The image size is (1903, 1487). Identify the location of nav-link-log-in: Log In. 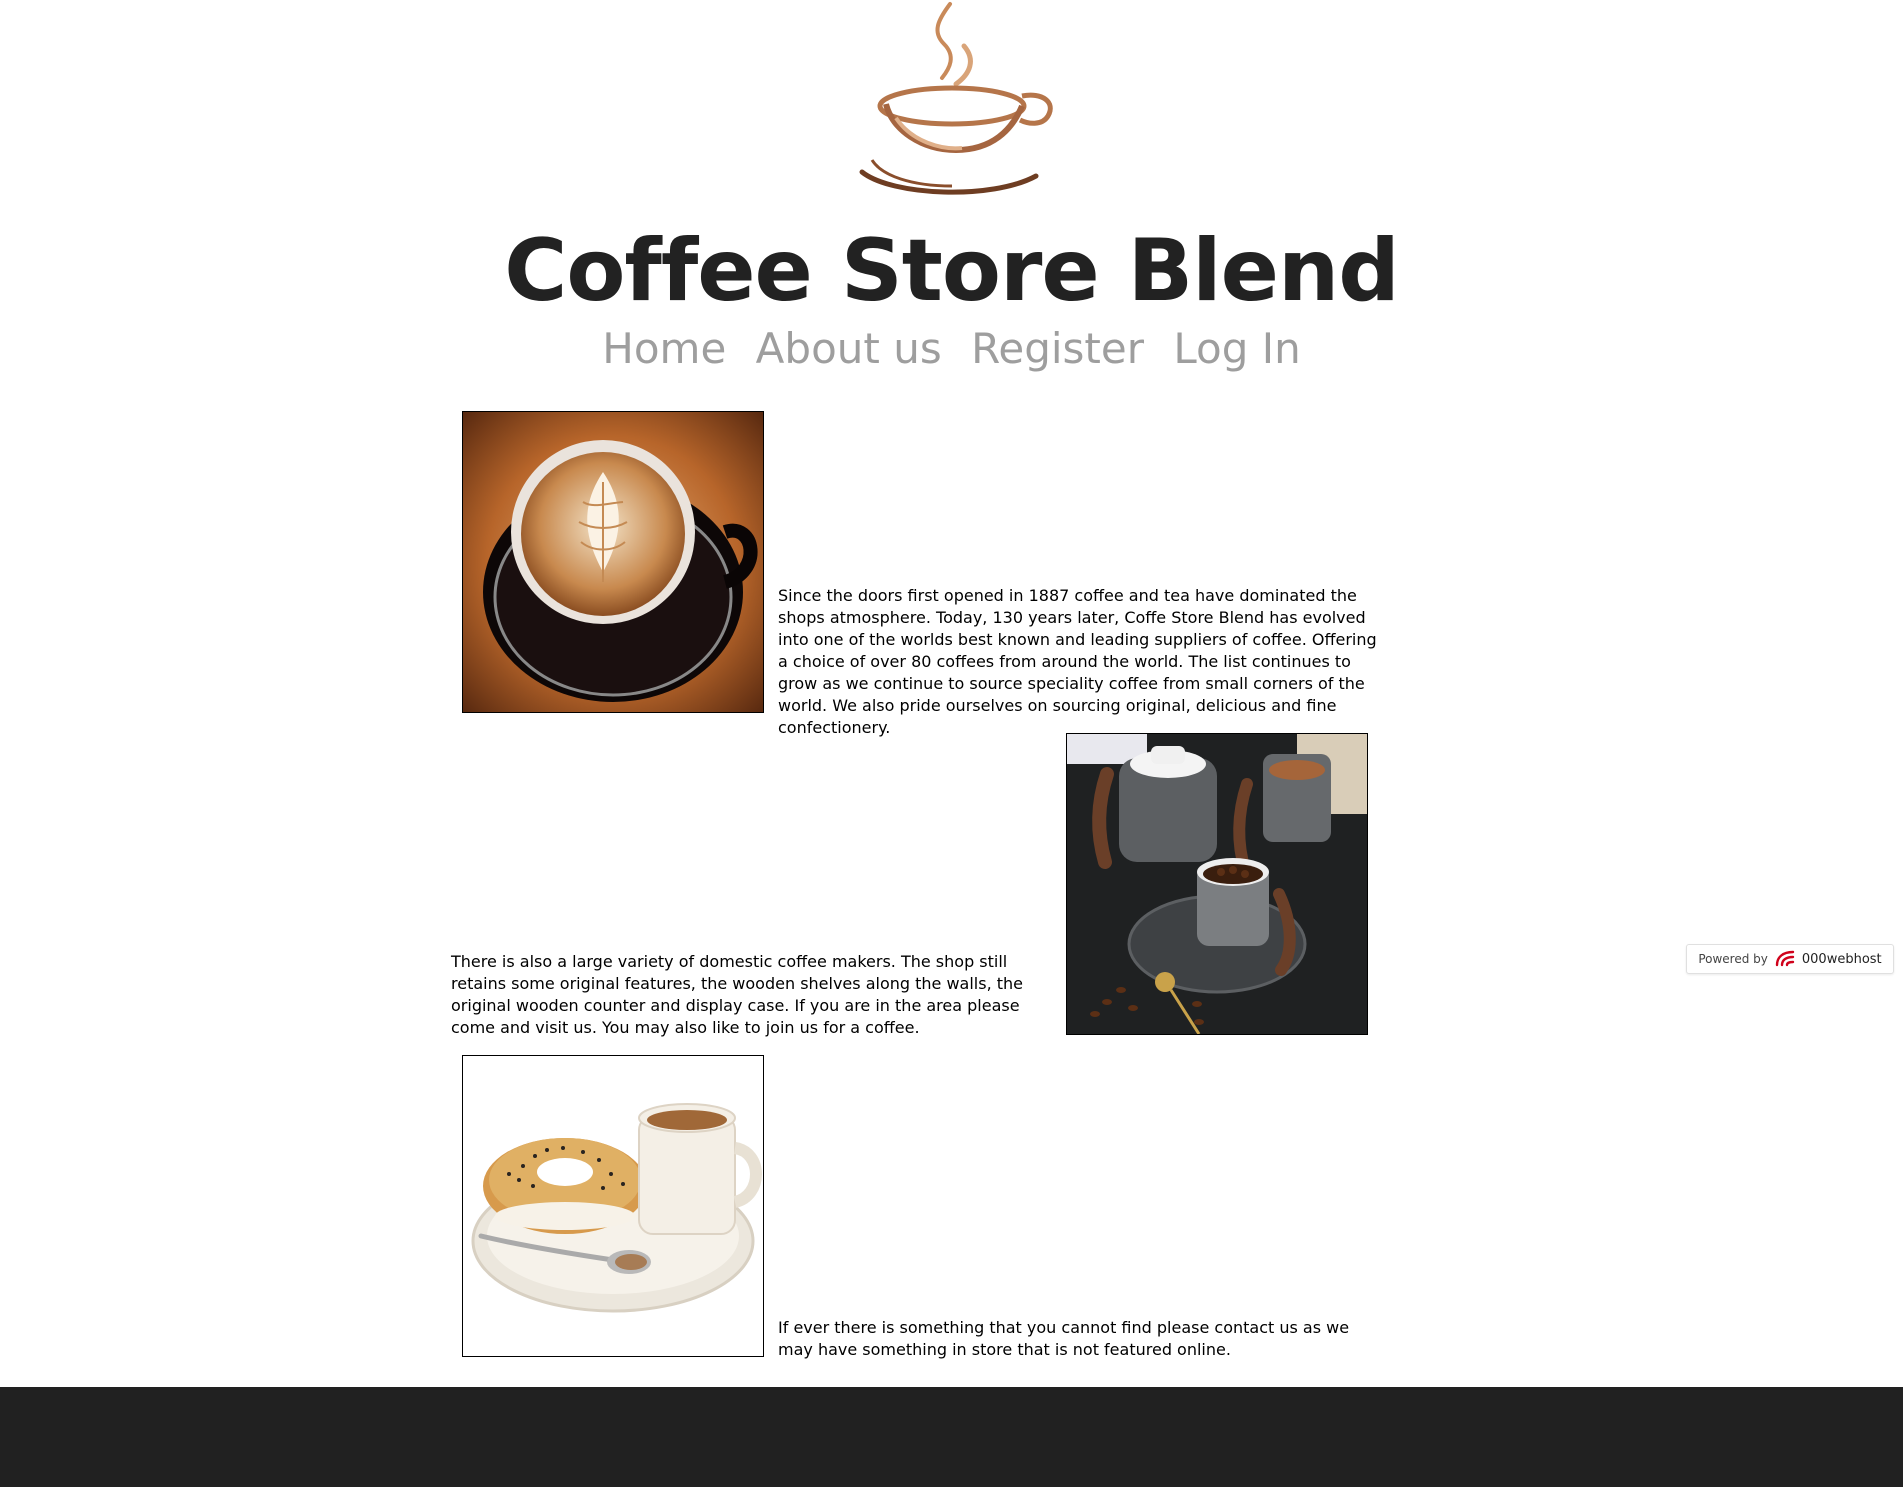
(1236, 348).